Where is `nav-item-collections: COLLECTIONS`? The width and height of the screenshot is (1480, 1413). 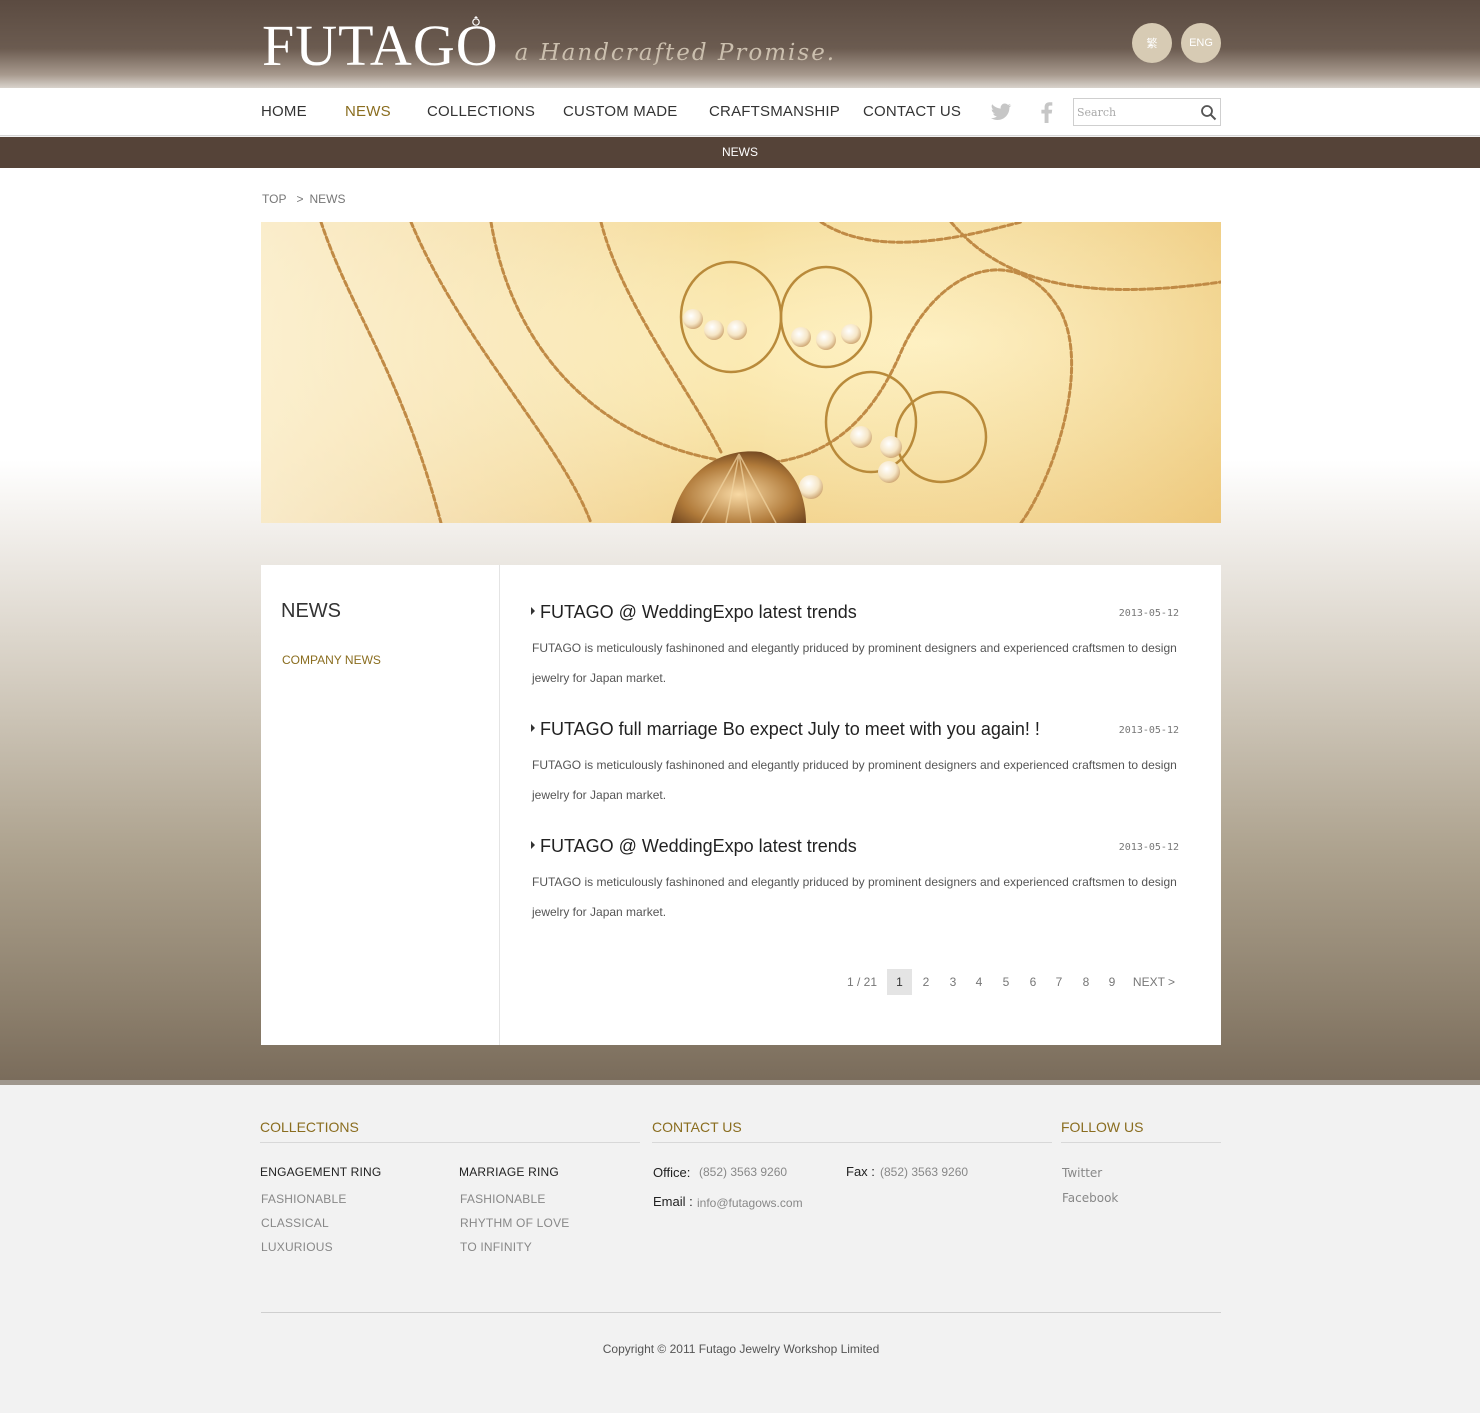 nav-item-collections: COLLECTIONS is located at coordinates (481, 111).